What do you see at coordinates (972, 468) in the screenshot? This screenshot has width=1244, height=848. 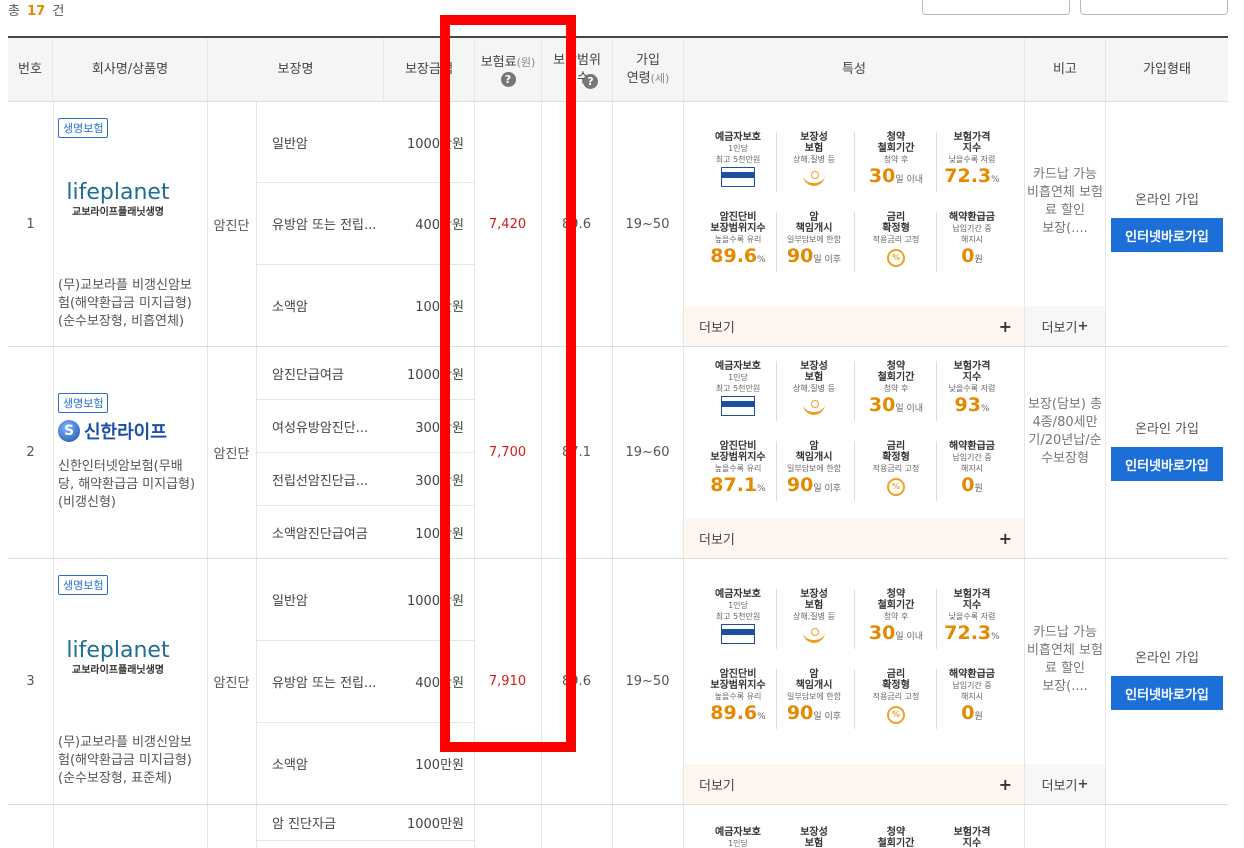 I see `feature-sub: 해지시` at bounding box center [972, 468].